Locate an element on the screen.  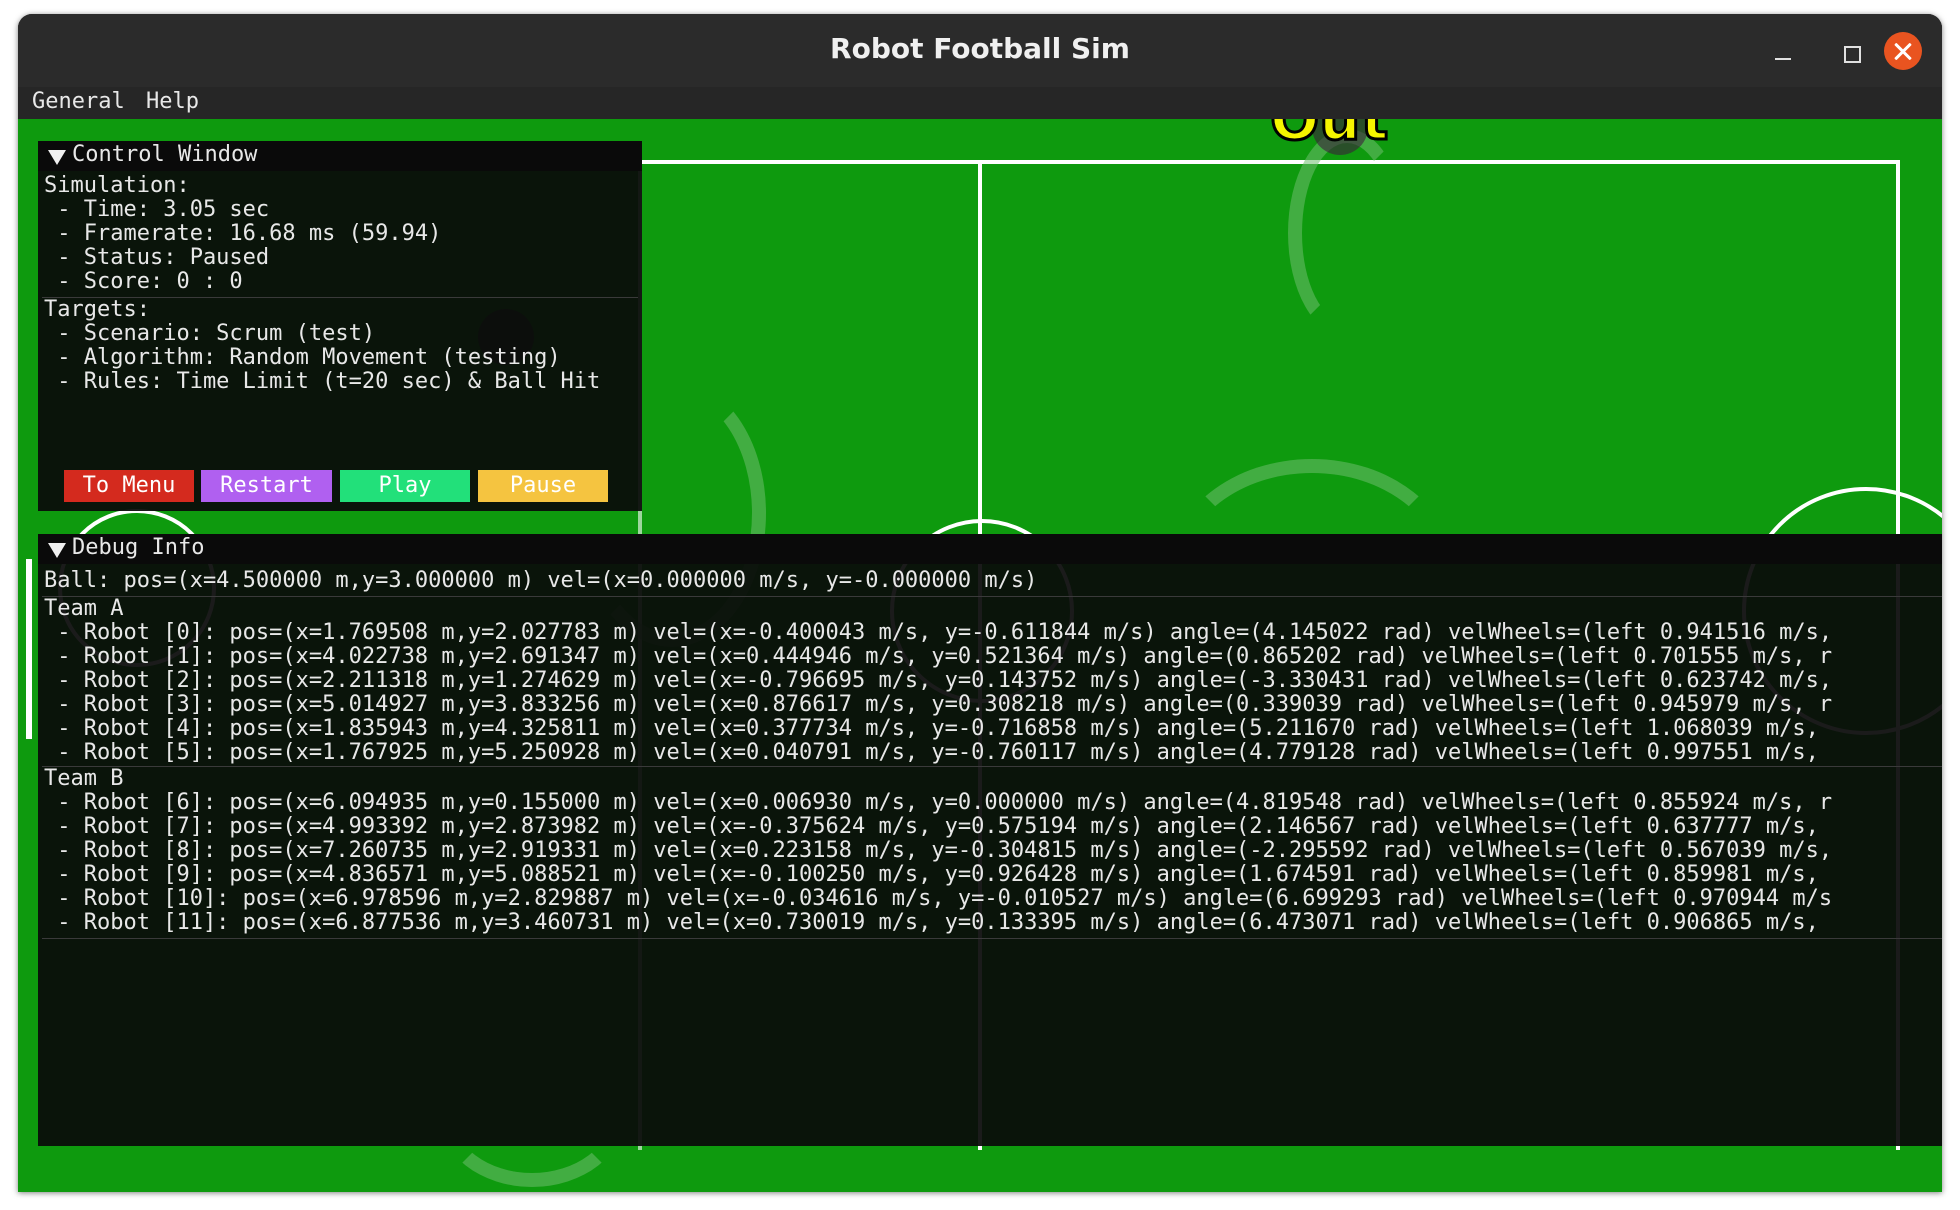
pause-button: Pause is located at coordinates (543, 486).